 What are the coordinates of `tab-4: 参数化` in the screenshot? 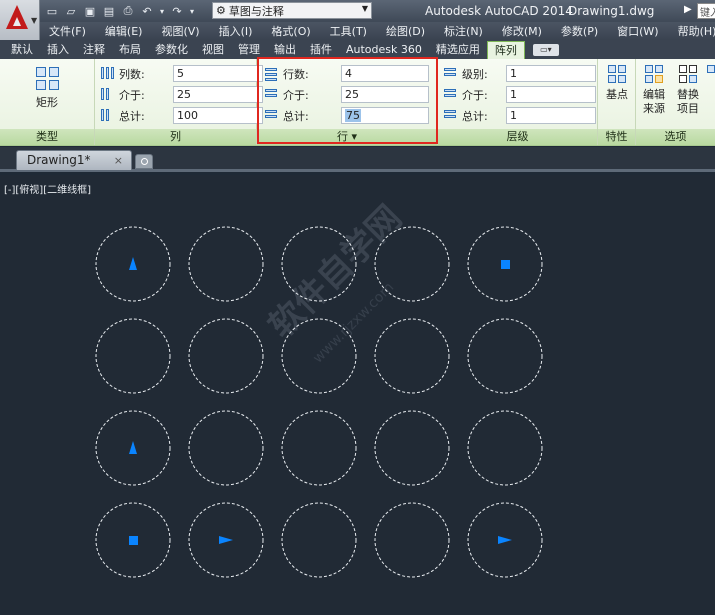 It's located at (171, 50).